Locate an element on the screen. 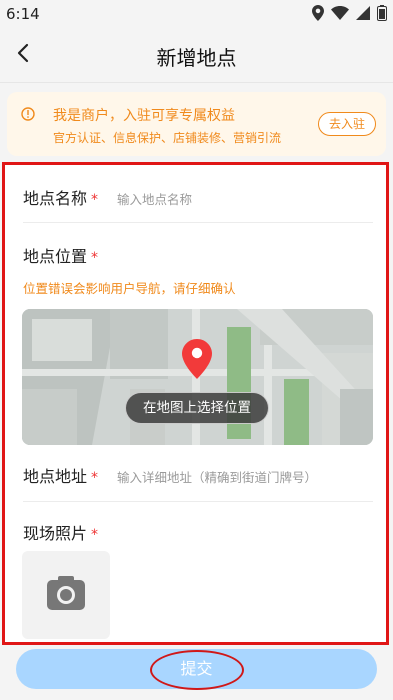  map-pin-icon is located at coordinates (197, 361).